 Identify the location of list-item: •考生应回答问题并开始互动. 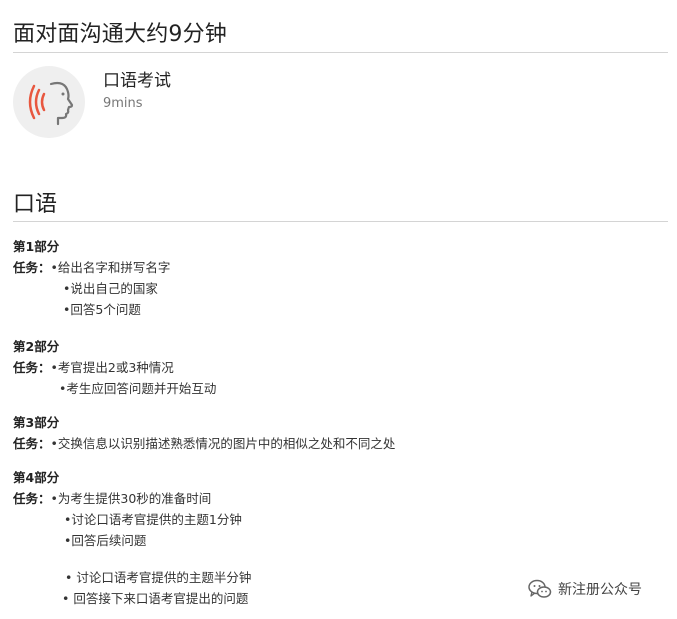
(138, 388).